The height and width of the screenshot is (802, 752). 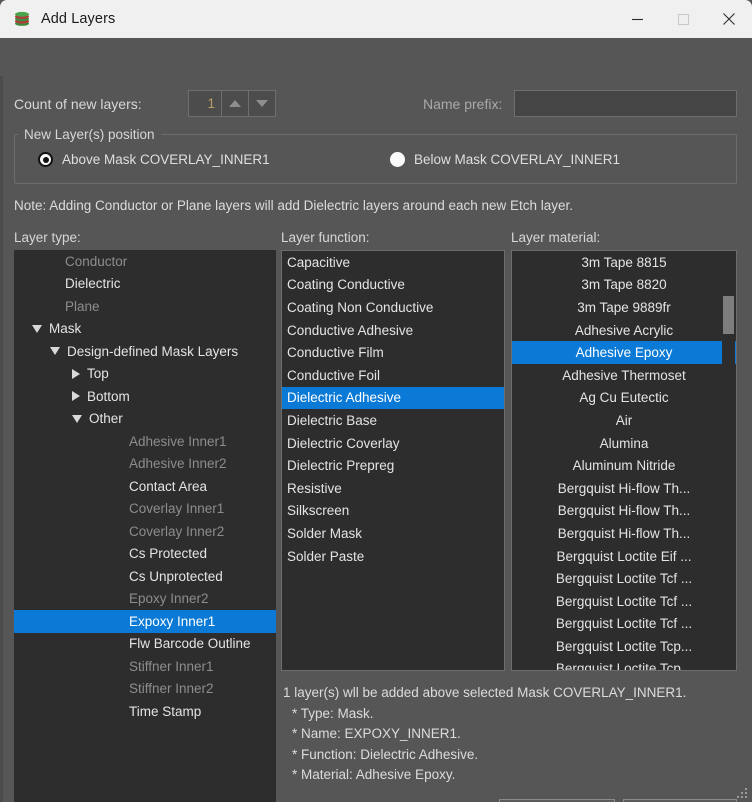 What do you see at coordinates (145, 261) in the screenshot?
I see `tree-item: Conductor` at bounding box center [145, 261].